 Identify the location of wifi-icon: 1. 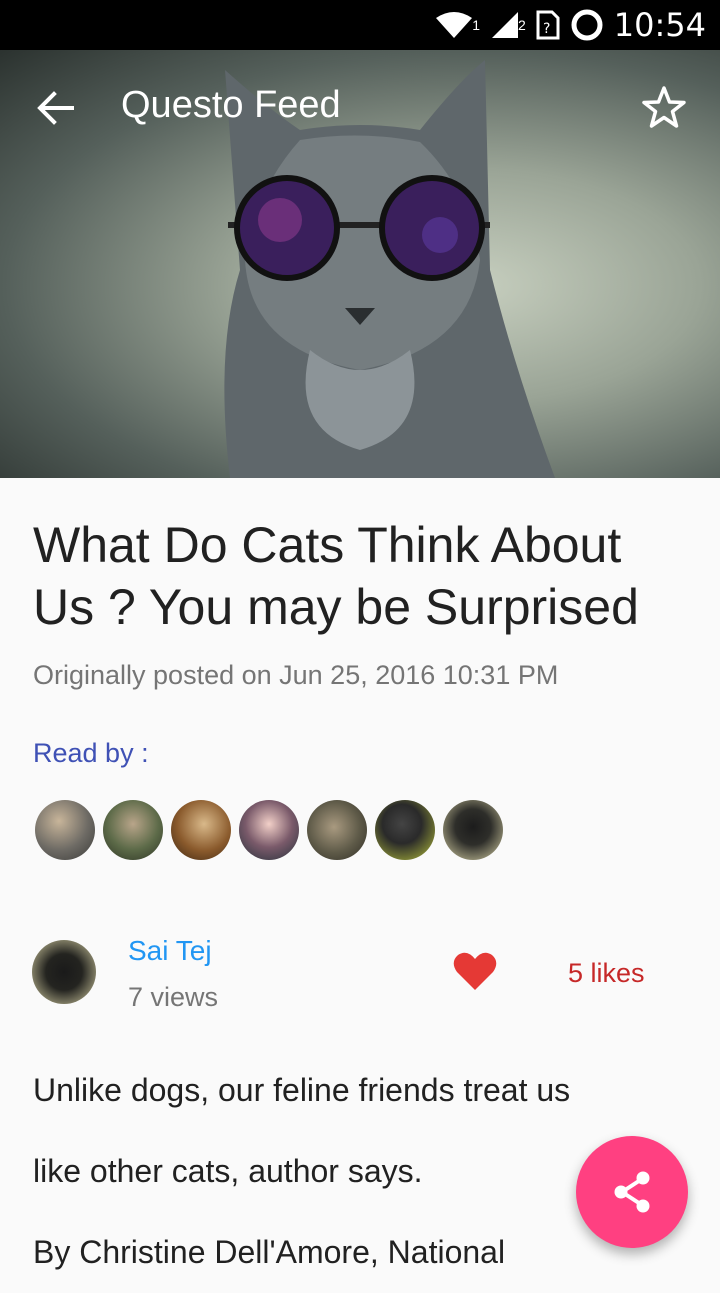
(457, 25).